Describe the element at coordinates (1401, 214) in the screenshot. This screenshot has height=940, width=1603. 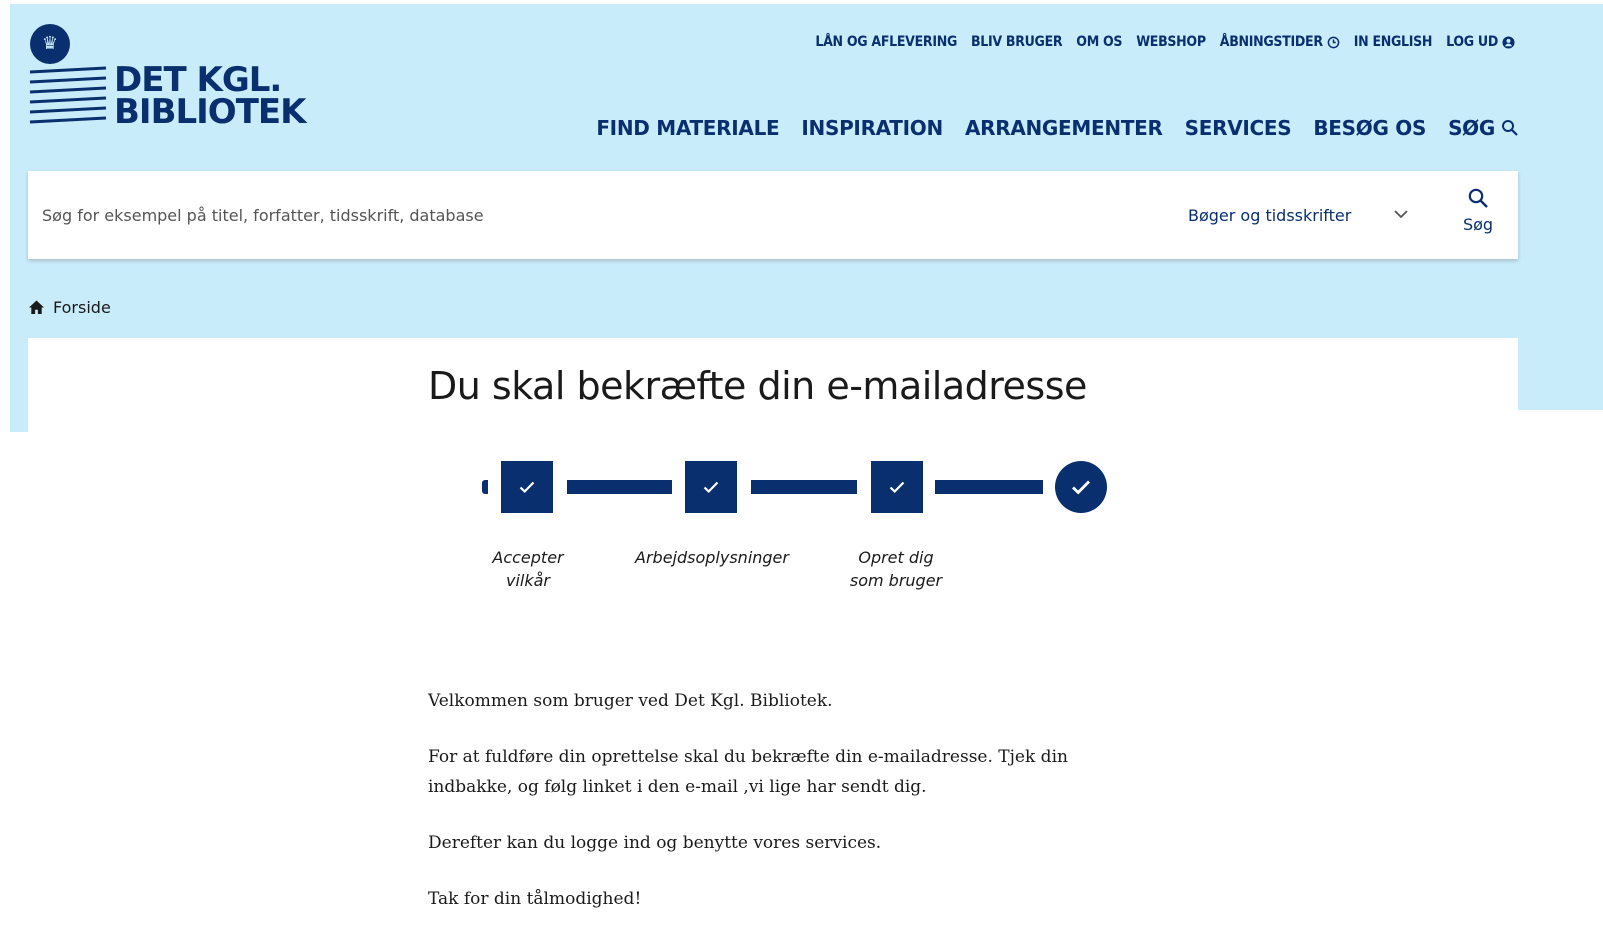
I see `chevron-down-icon` at that location.